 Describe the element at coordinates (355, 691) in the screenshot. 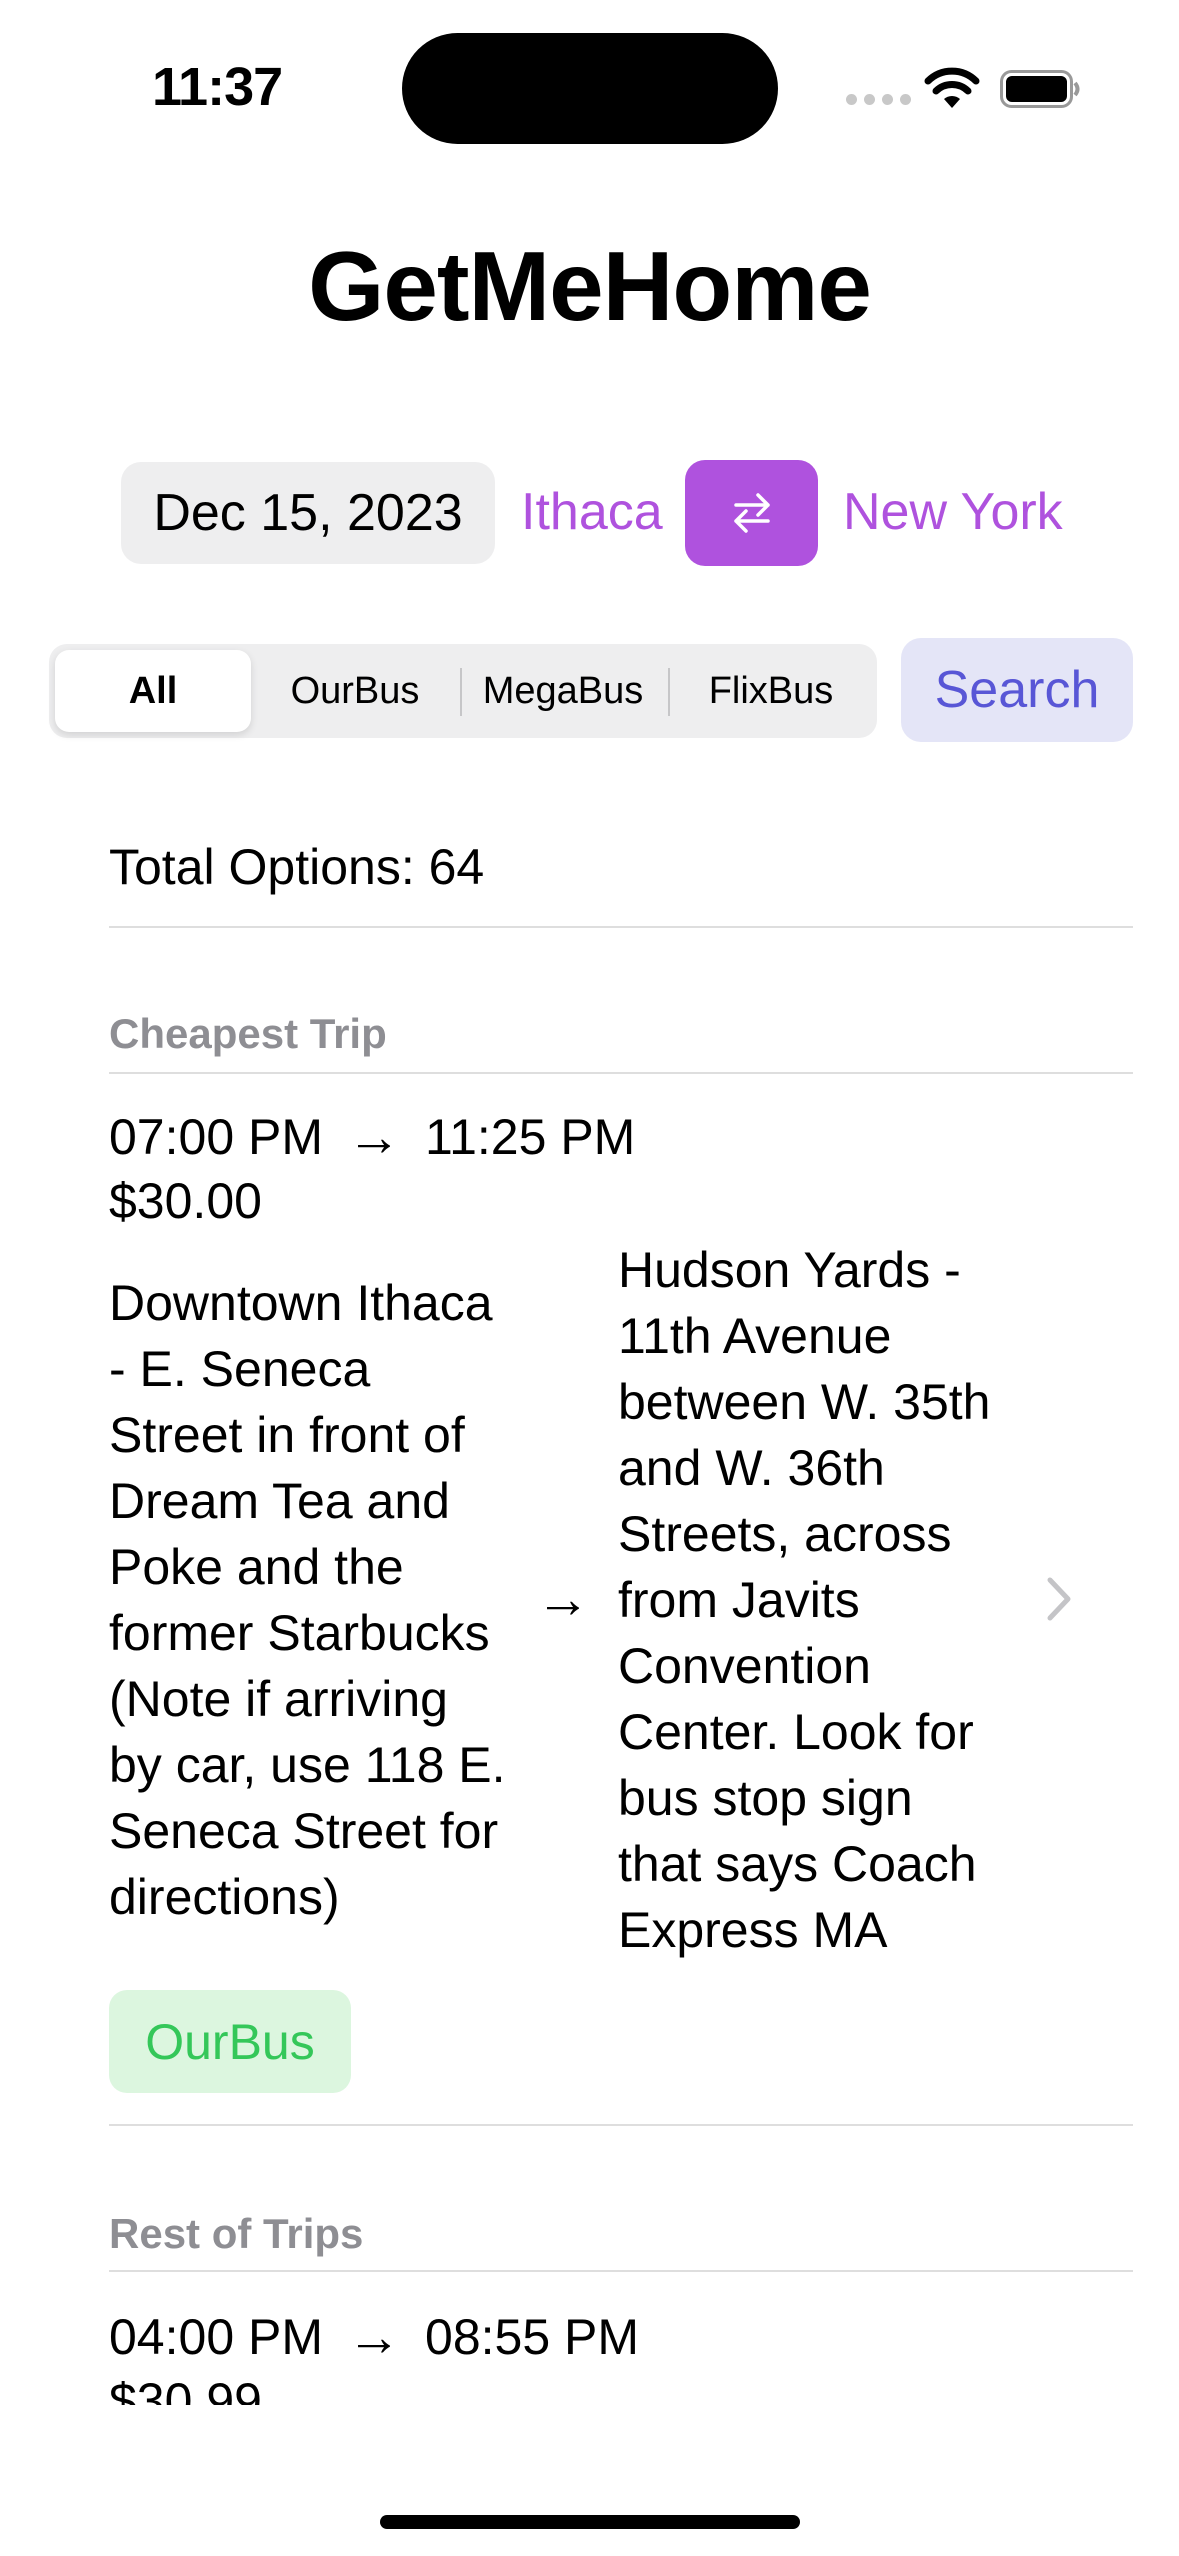

I see `filter-ourbus: OurBus` at that location.